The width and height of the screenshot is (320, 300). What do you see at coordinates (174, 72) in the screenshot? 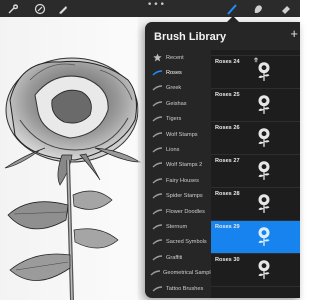
I see `brush-set-label: Roses` at bounding box center [174, 72].